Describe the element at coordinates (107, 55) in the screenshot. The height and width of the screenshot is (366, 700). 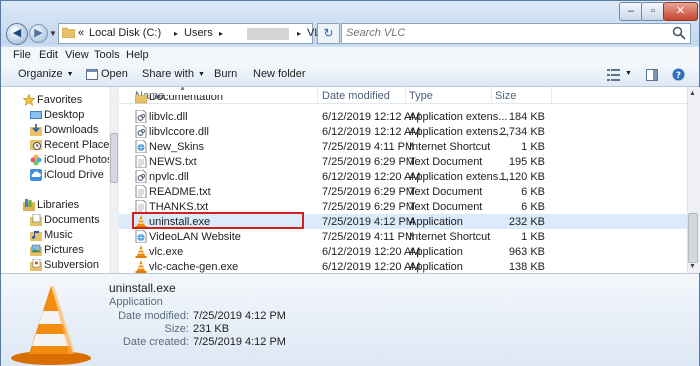
I see `menu-tools: Tools` at that location.